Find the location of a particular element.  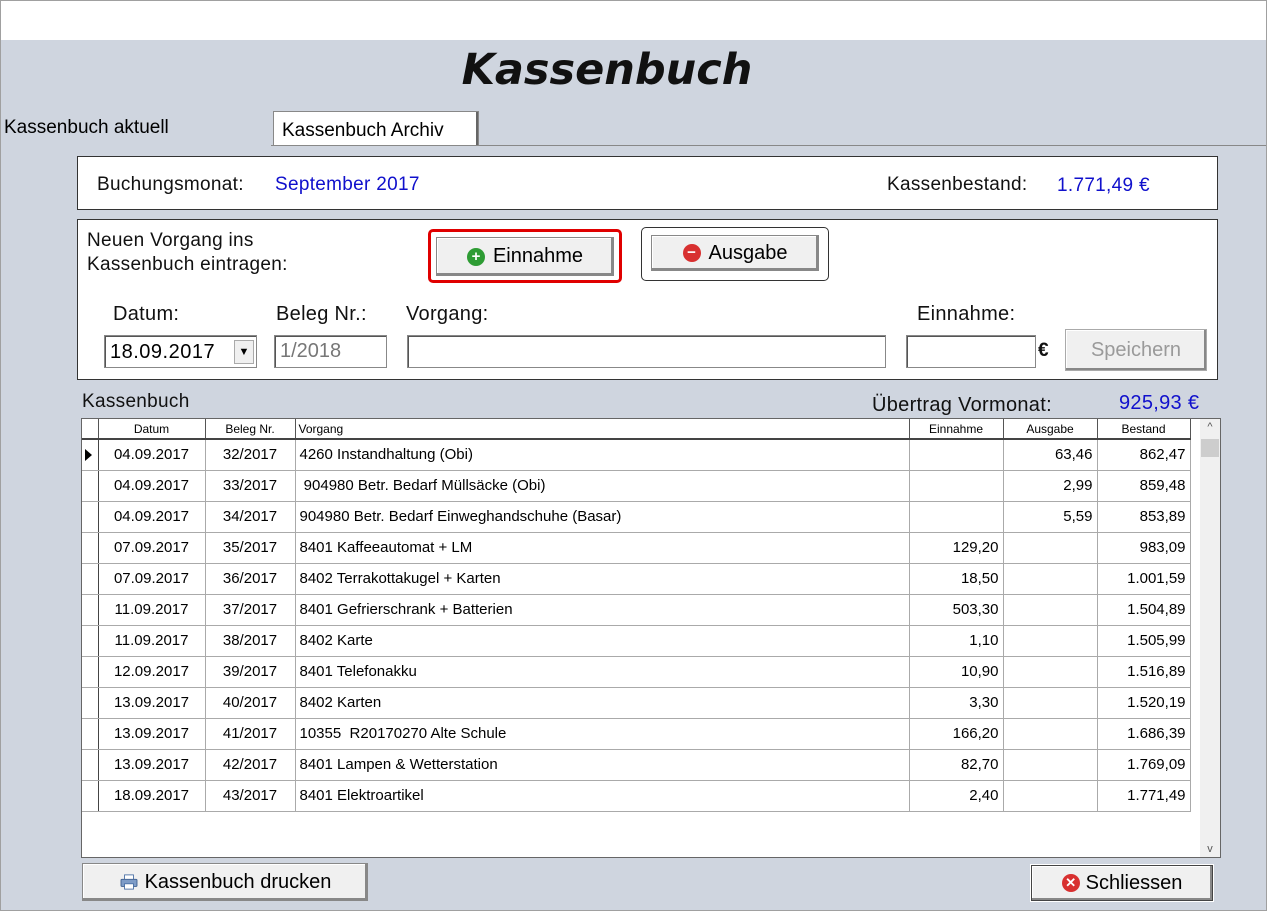

cell-beleg: 39/2017 is located at coordinates (250, 672).